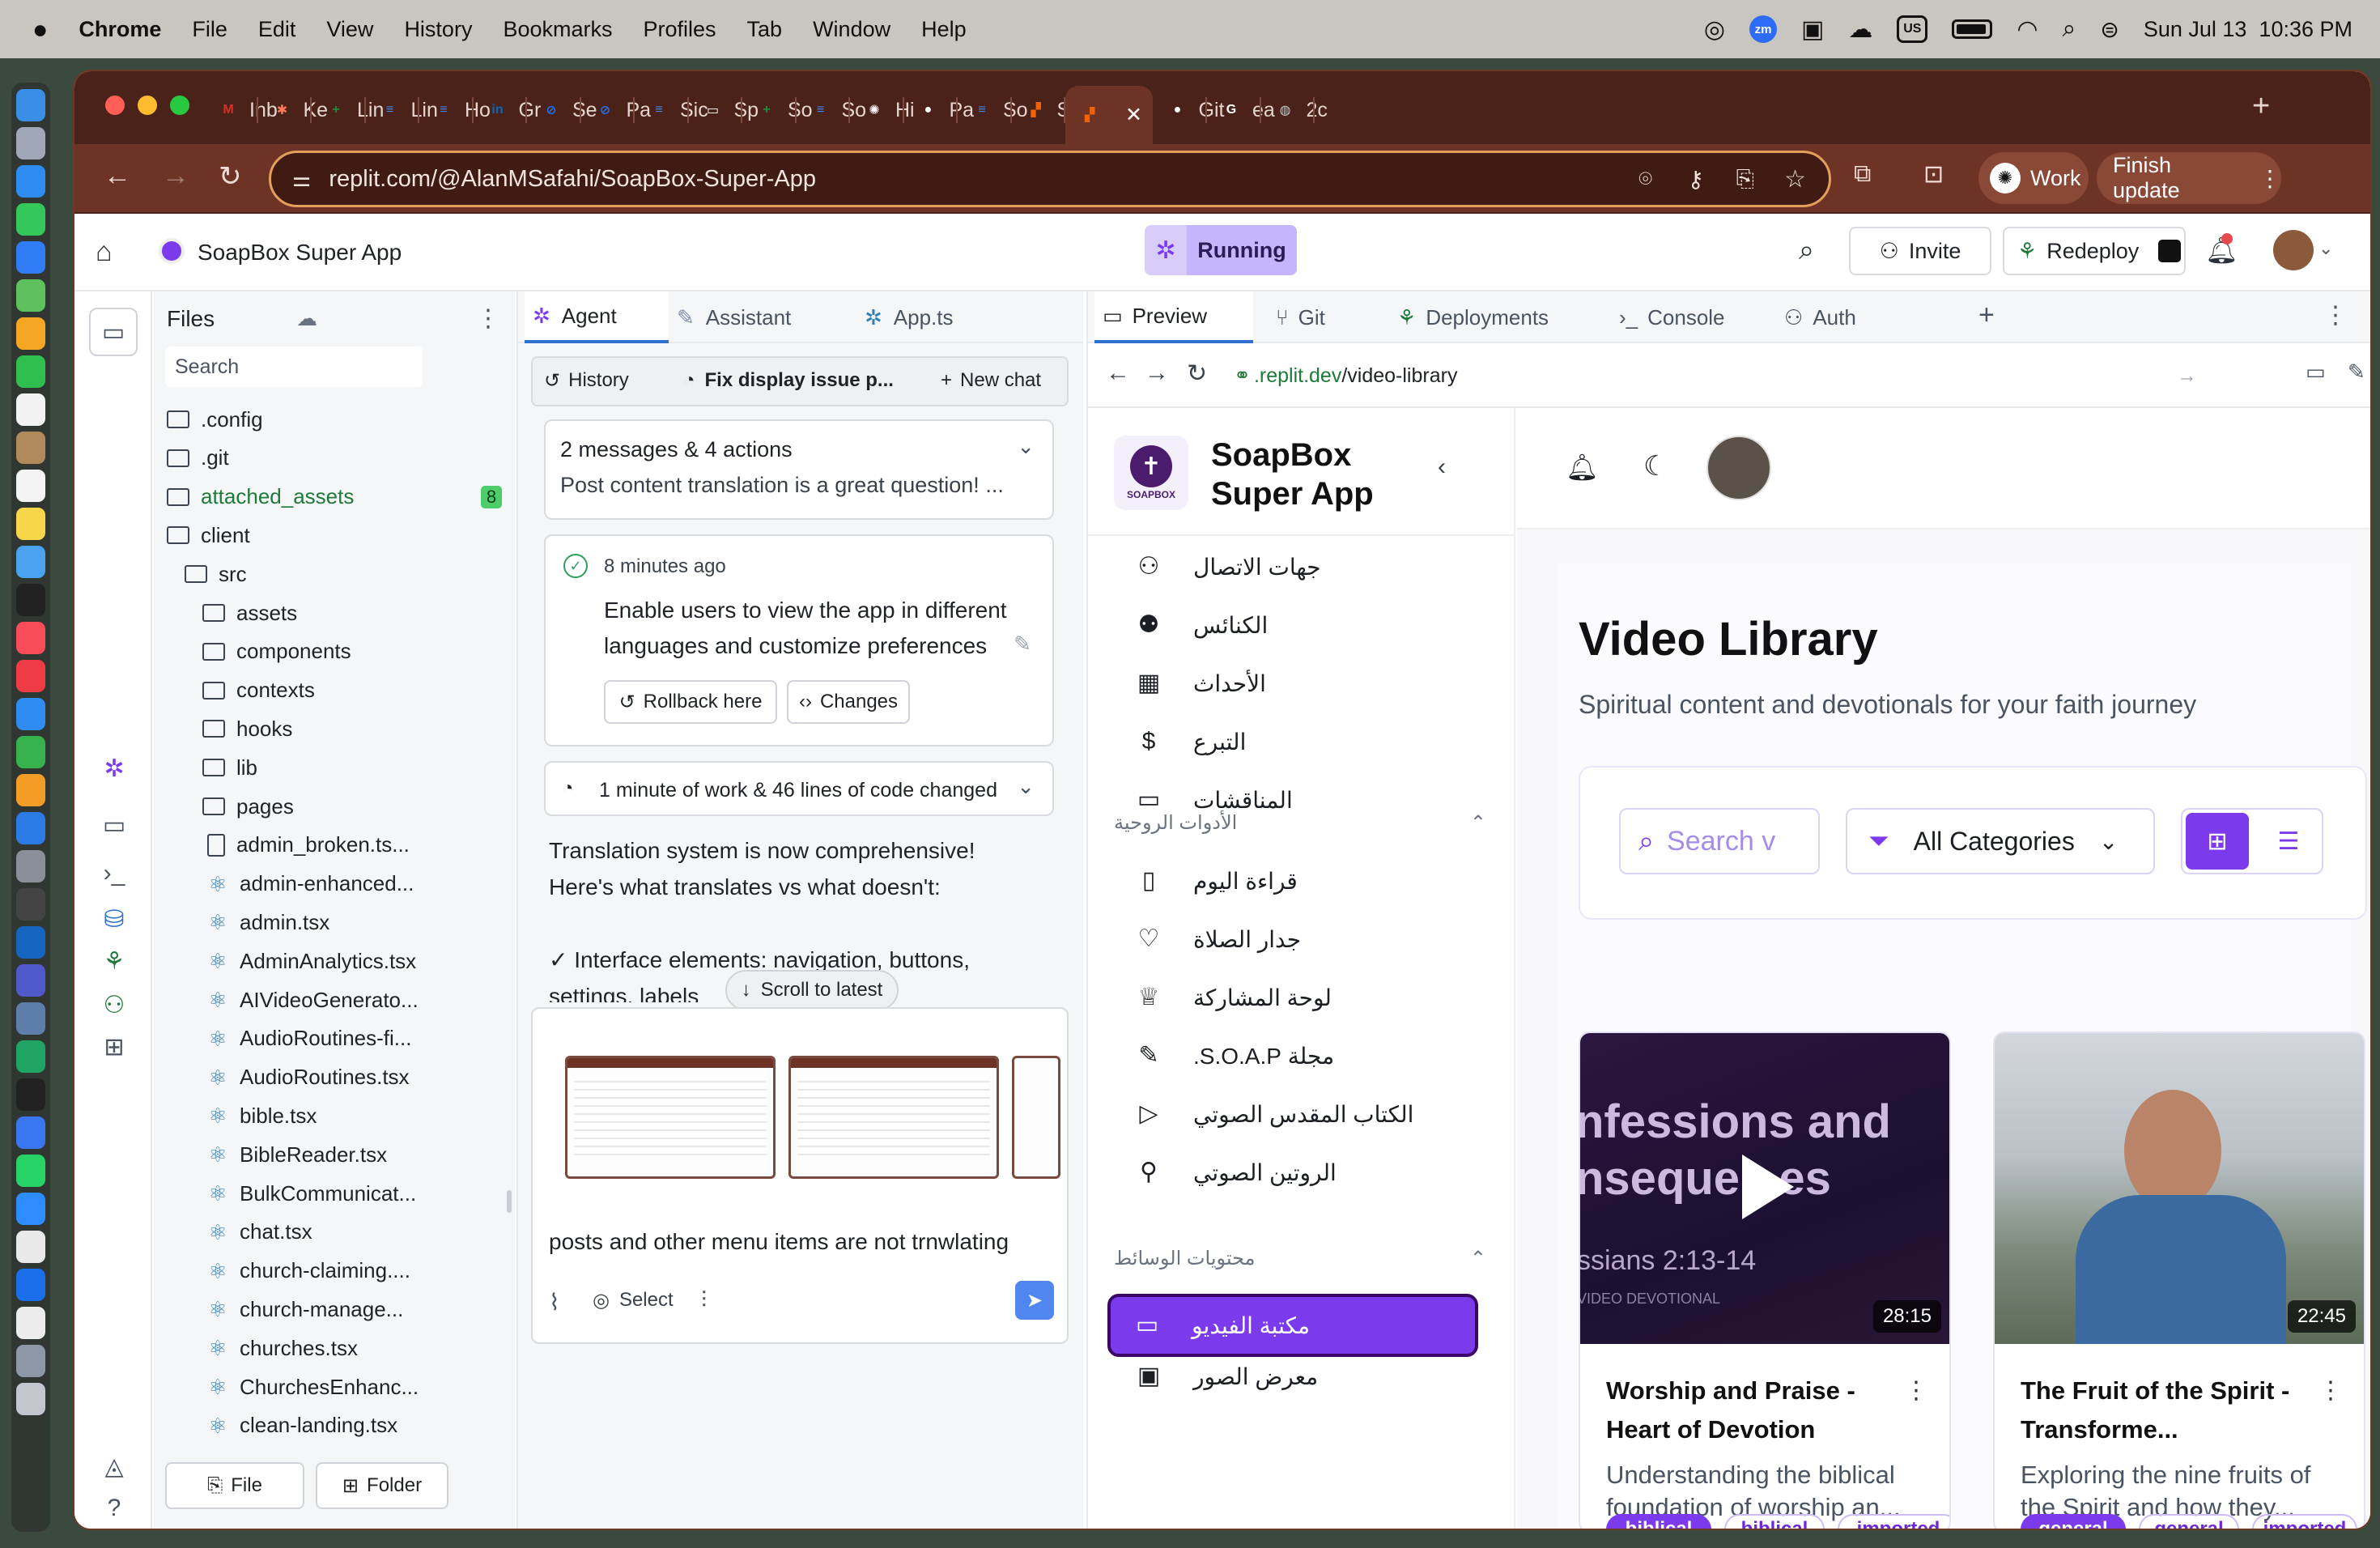 The image size is (2380, 1548). What do you see at coordinates (31, 866) in the screenshot?
I see `settings-icon` at bounding box center [31, 866].